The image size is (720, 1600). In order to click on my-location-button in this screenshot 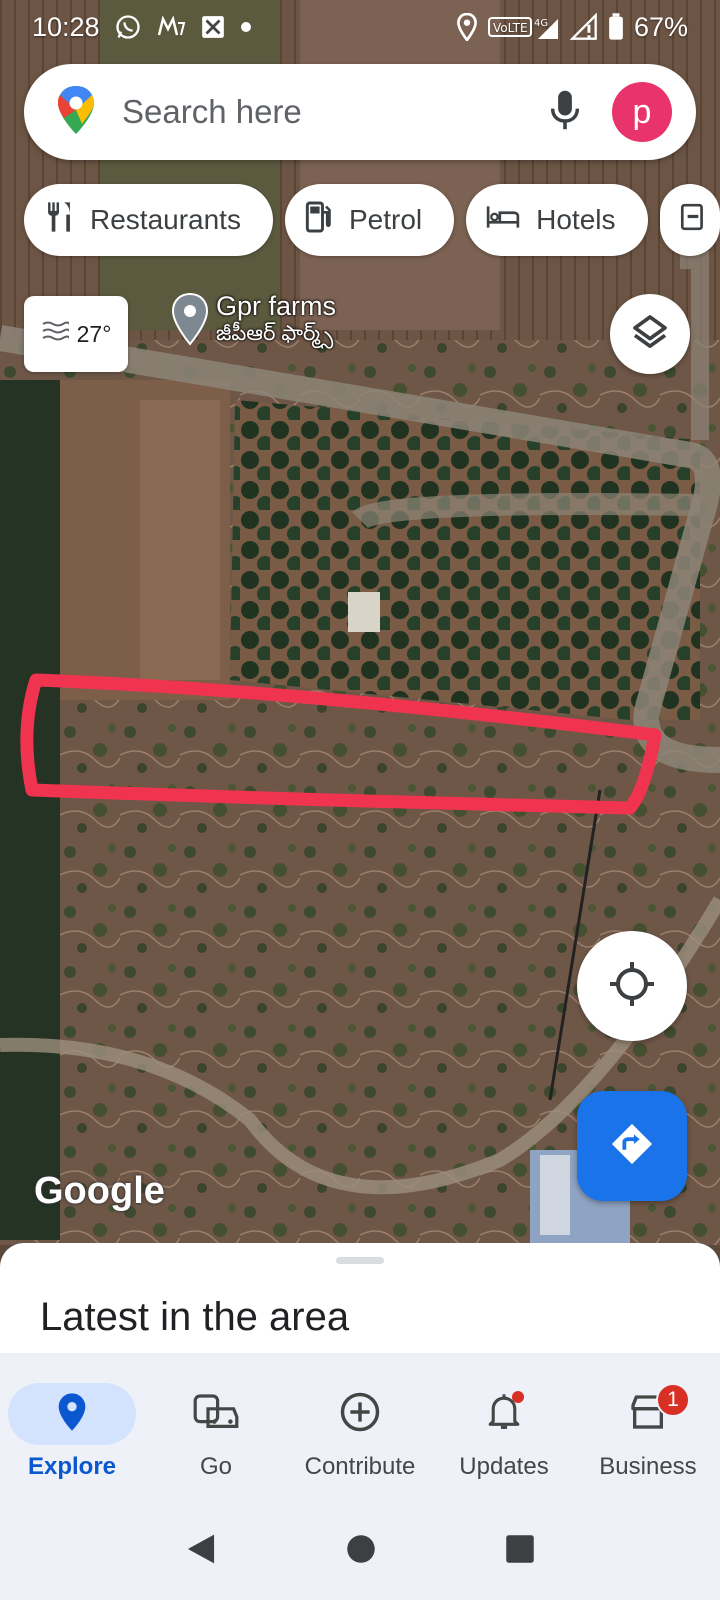, I will do `click(632, 986)`.